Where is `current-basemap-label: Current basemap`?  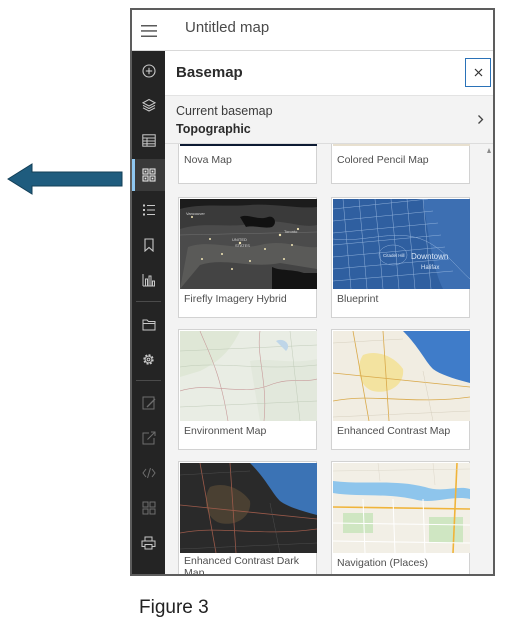 current-basemap-label: Current basemap is located at coordinates (224, 111).